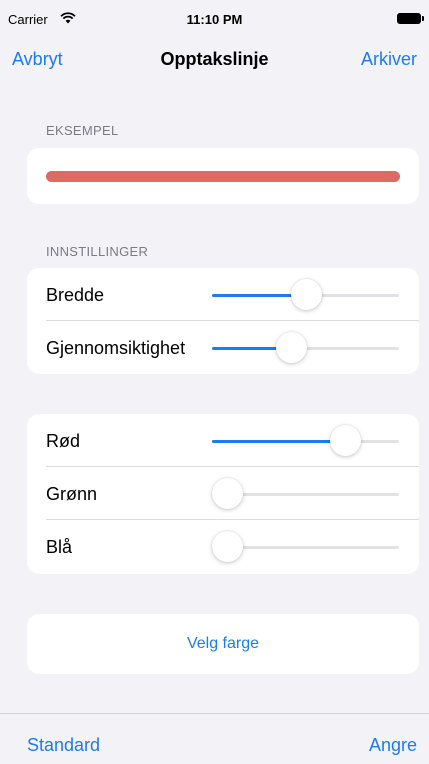 Image resolution: width=429 pixels, height=764 pixels. I want to click on settings-card: Bredde Gjennomsiktighet, so click(223, 321).